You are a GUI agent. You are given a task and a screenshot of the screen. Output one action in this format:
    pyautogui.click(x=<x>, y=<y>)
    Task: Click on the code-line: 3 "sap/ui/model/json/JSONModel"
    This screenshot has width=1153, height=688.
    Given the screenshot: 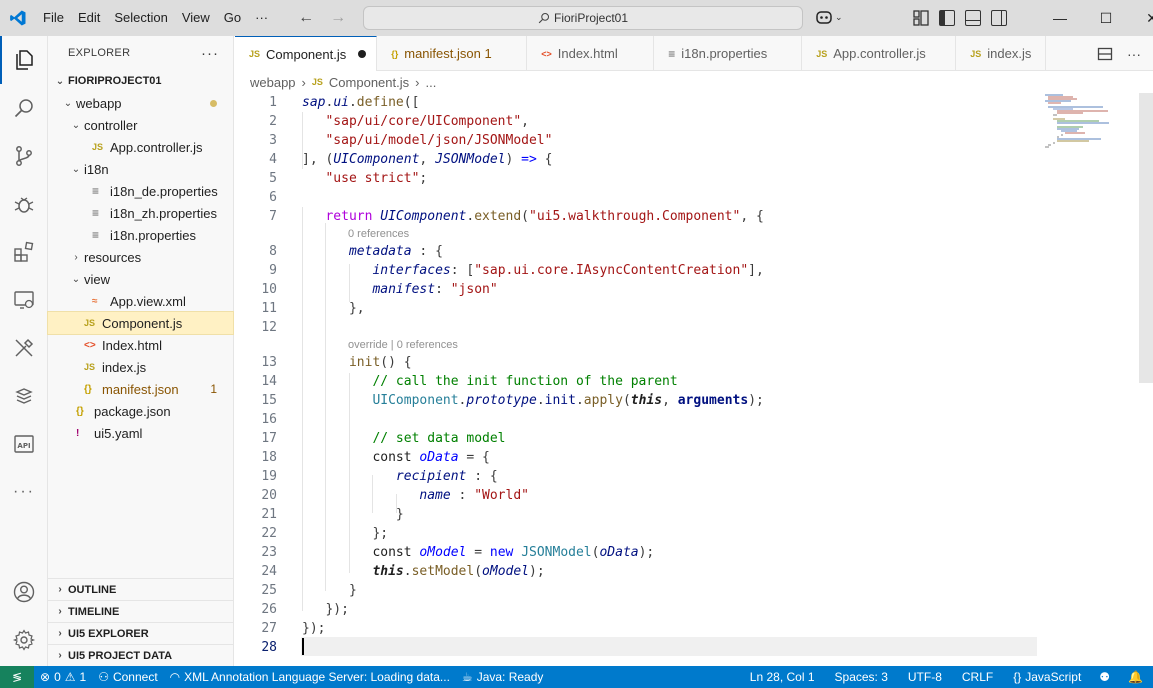 What is the action you would take?
    pyautogui.click(x=635, y=140)
    